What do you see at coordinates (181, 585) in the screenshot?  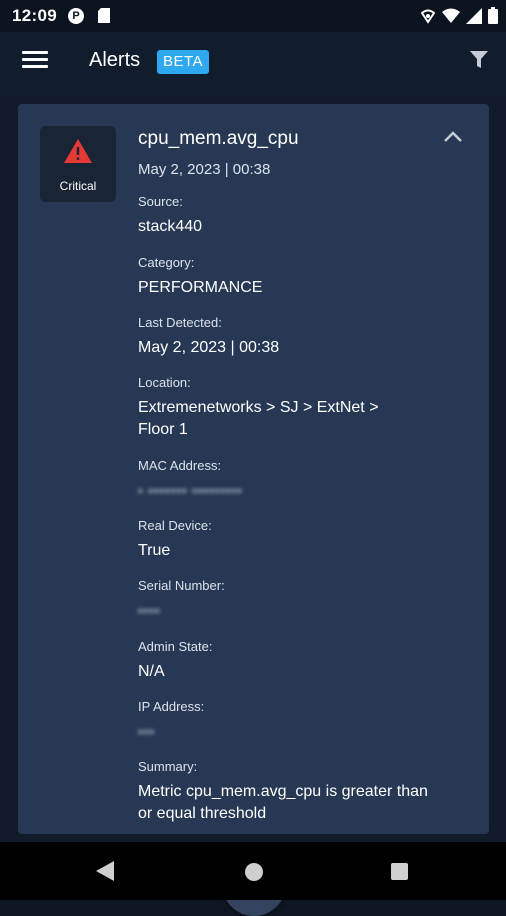 I see `field-label: Serial Number:` at bounding box center [181, 585].